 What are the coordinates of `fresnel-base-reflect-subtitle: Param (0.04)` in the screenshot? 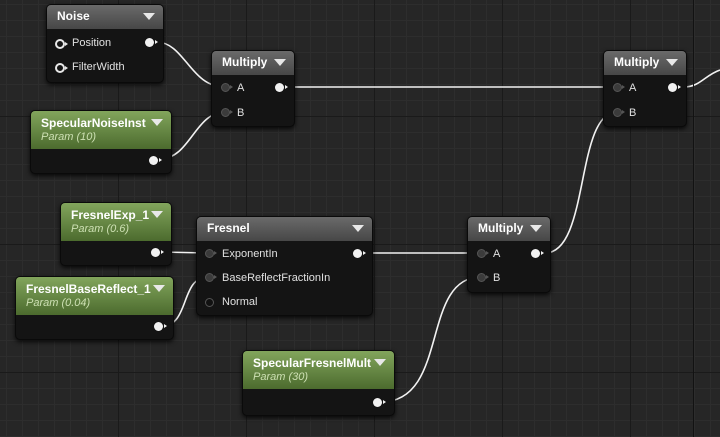 It's located at (58, 303).